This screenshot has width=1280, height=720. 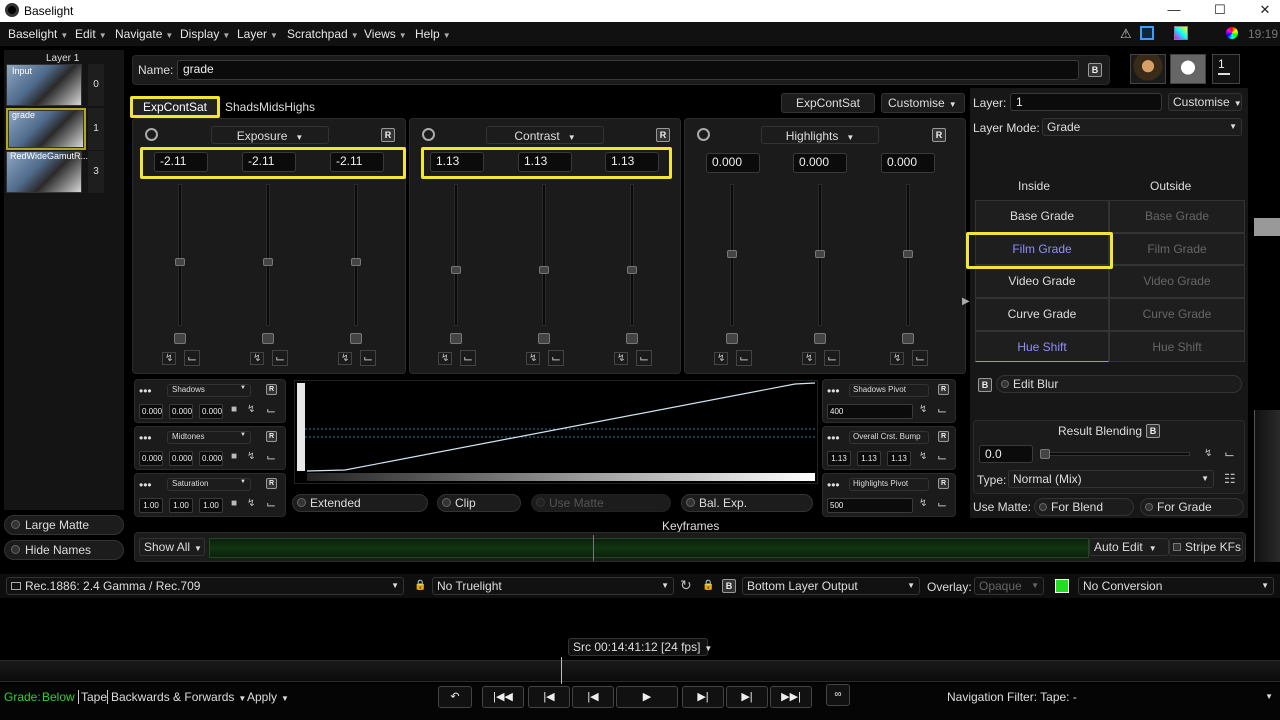 I want to click on crst-bump-value-2: 1.13, so click(x=869, y=458).